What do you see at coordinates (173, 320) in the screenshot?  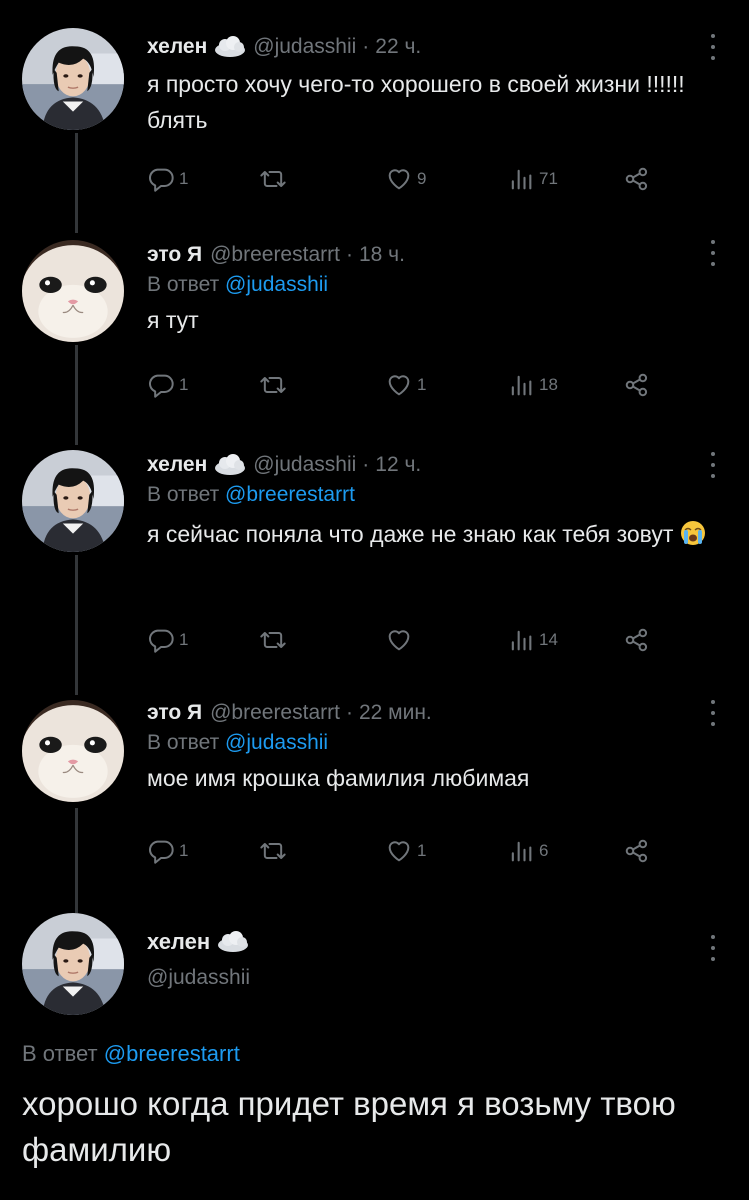 I see `tweet-text: я тут` at bounding box center [173, 320].